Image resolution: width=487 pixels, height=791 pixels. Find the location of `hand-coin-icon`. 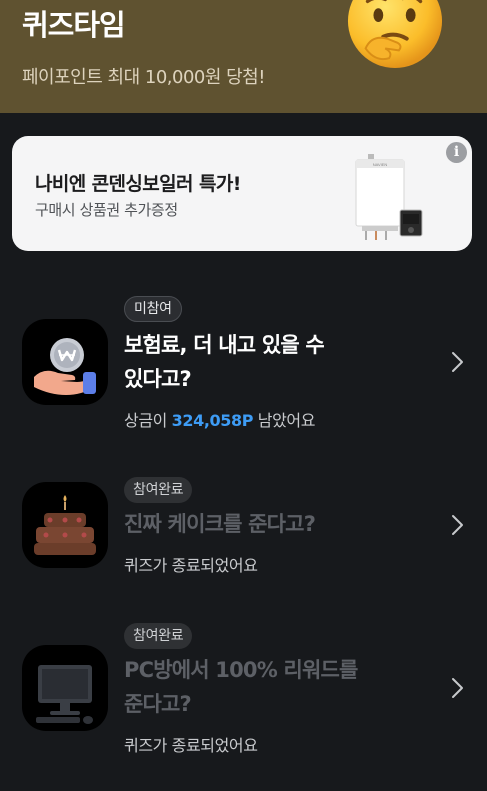

hand-coin-icon is located at coordinates (65, 366).